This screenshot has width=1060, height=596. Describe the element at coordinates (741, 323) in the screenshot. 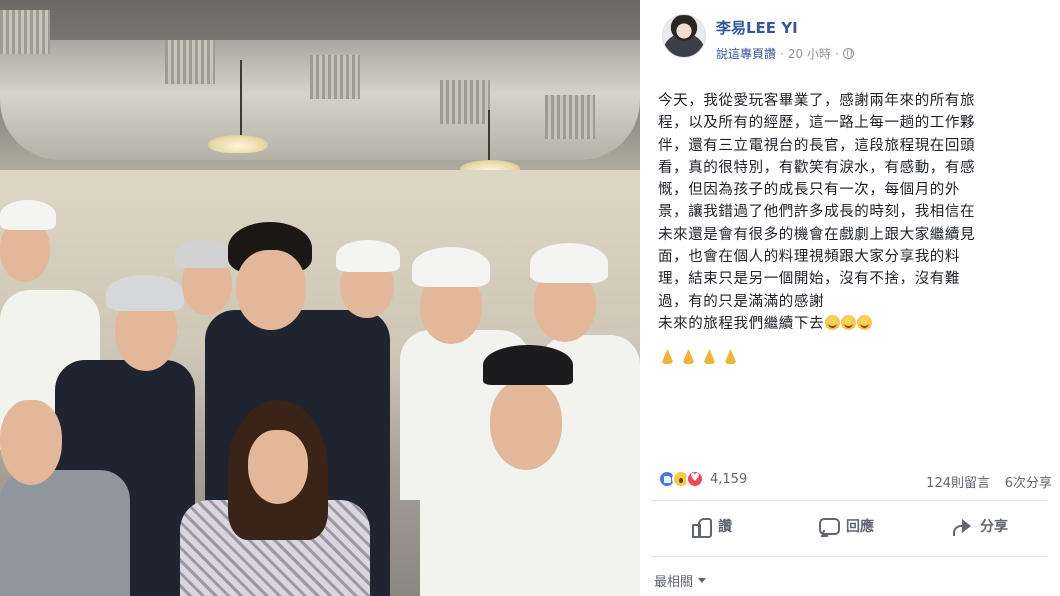

I see `body-line: 未來的旅程我們繼續下去` at that location.